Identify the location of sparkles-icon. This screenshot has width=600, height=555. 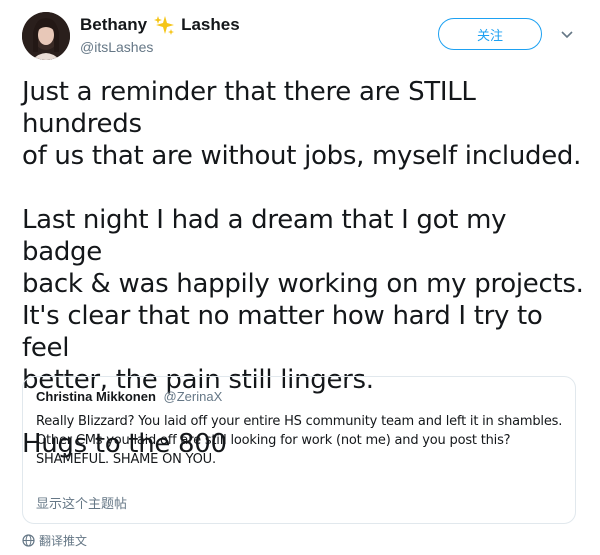
(164, 25).